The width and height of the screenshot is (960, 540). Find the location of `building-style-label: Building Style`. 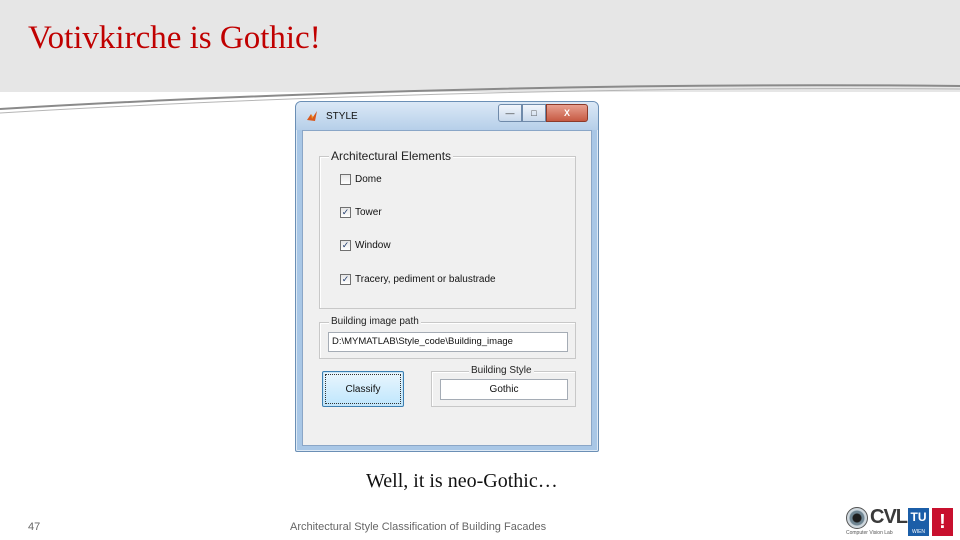

building-style-label: Building Style is located at coordinates (501, 370).